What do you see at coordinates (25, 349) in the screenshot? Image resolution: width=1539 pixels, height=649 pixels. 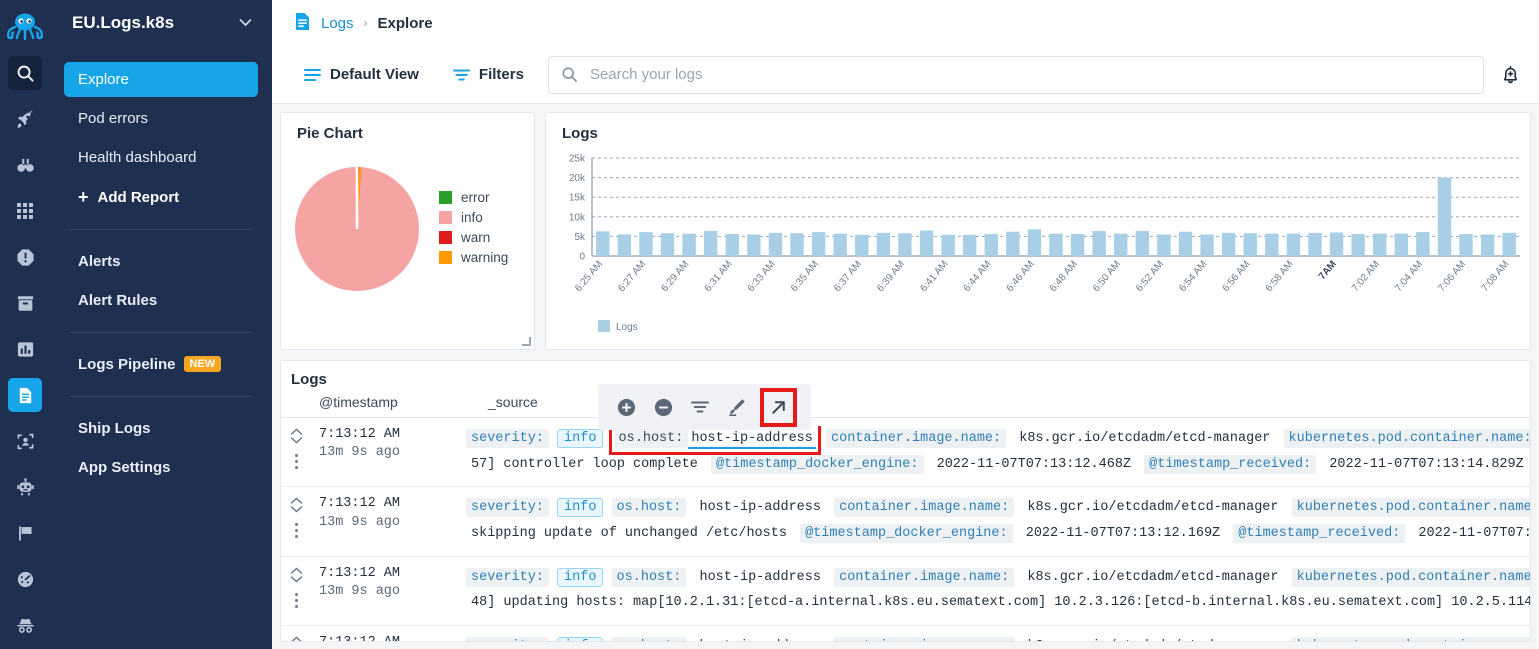 I see `bar-chart-icon` at bounding box center [25, 349].